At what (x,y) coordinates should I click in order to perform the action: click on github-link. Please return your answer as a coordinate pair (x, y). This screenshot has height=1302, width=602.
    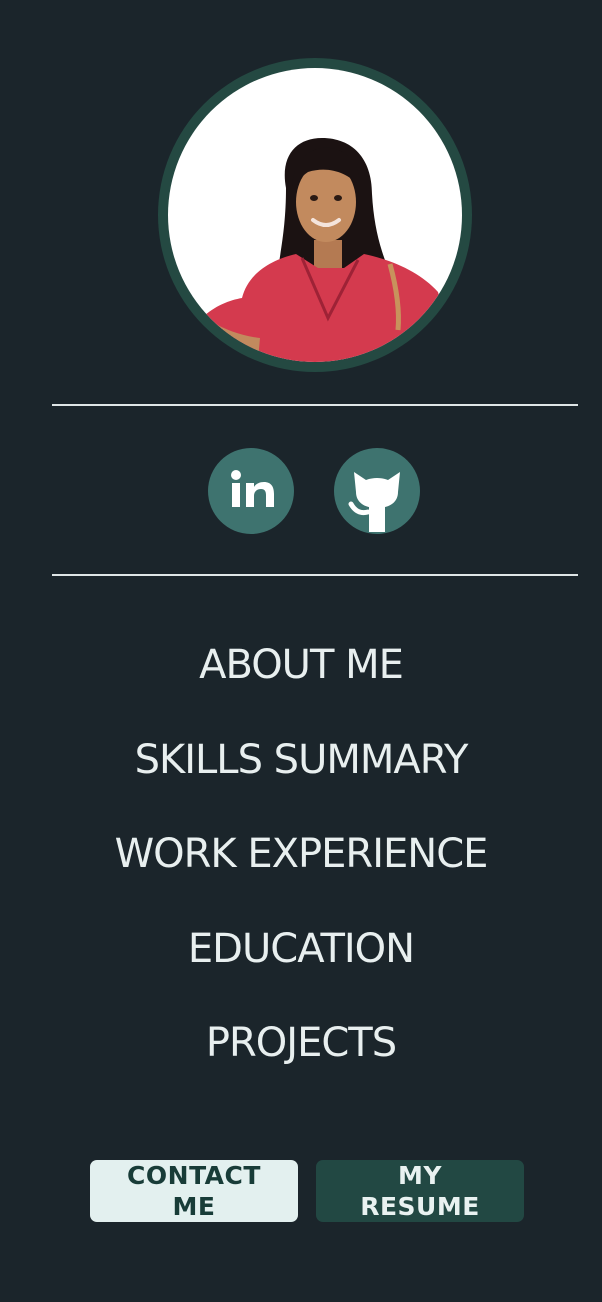
    Looking at the image, I should click on (377, 491).